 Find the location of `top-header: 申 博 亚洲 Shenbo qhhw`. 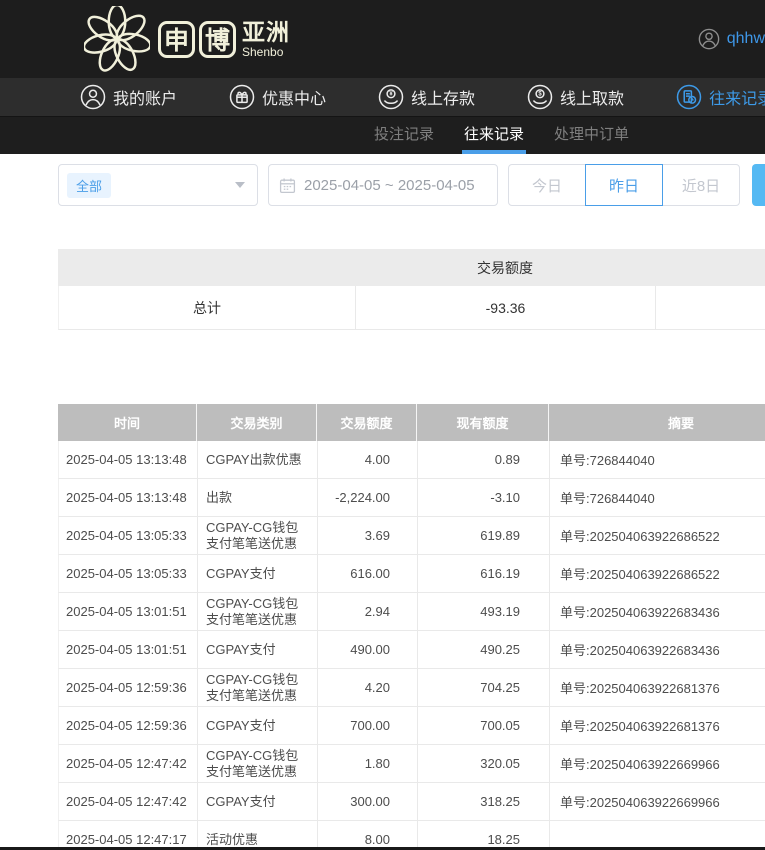

top-header: 申 博 亚洲 Shenbo qhhw is located at coordinates (382, 39).